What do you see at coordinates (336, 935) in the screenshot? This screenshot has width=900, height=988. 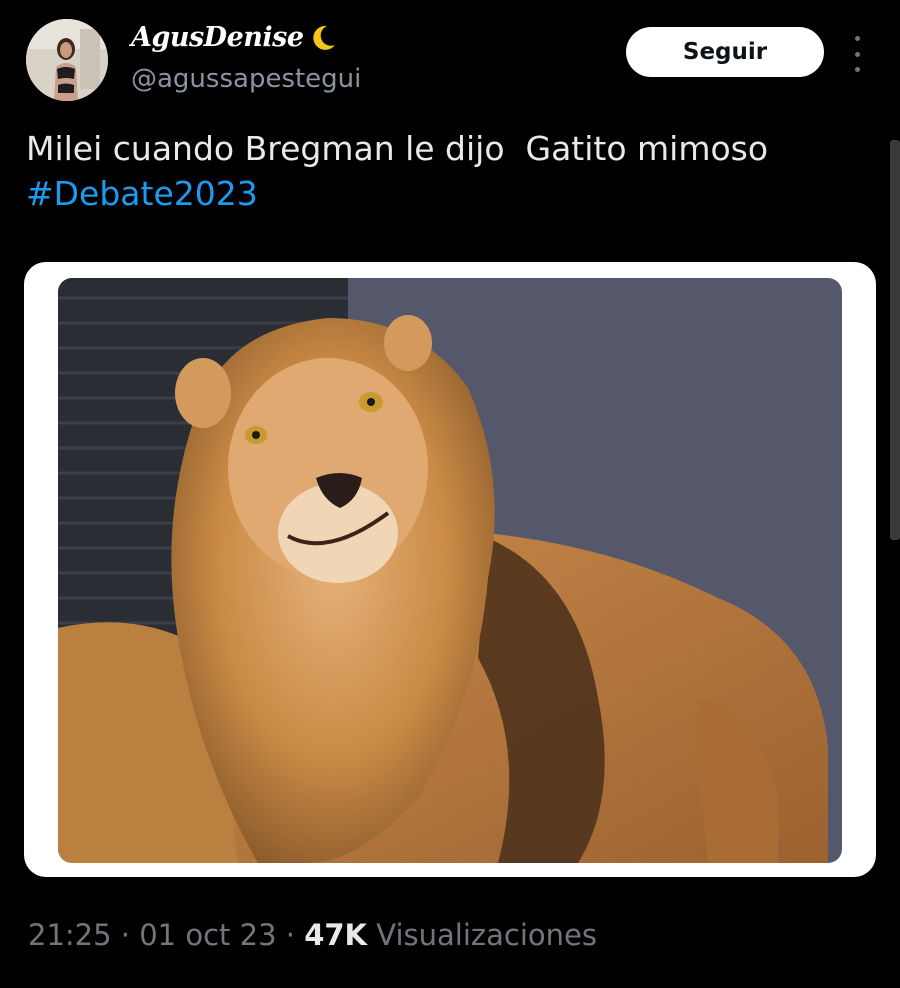 I see `views-count: 47K` at bounding box center [336, 935].